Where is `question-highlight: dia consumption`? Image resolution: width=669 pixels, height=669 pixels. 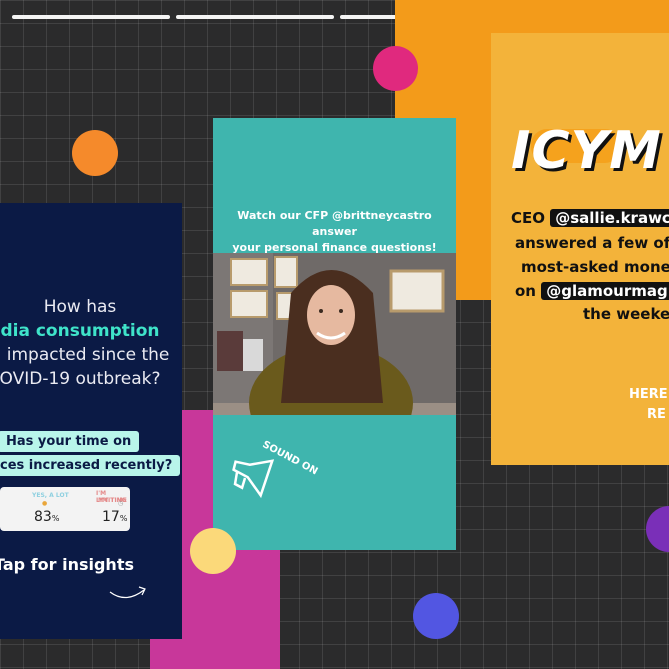
question-highlight: dia consumption is located at coordinates (80, 331).